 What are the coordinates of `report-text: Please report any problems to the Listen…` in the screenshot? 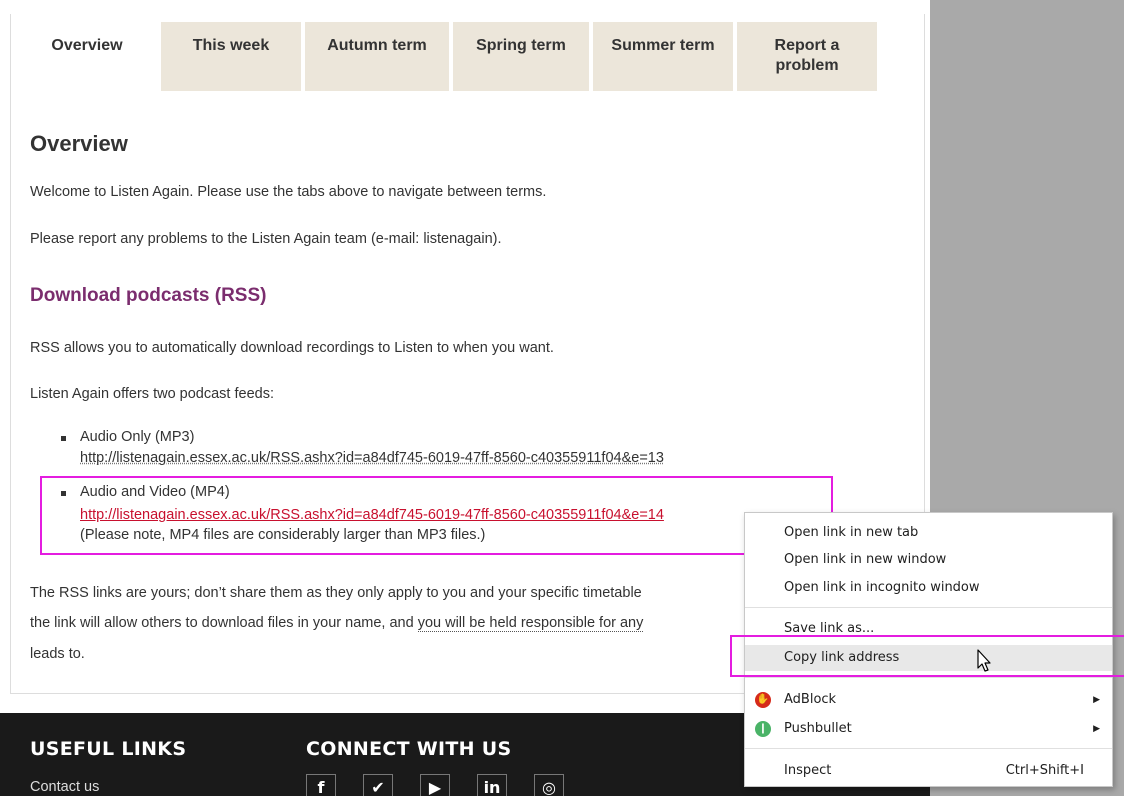 It's located at (266, 239).